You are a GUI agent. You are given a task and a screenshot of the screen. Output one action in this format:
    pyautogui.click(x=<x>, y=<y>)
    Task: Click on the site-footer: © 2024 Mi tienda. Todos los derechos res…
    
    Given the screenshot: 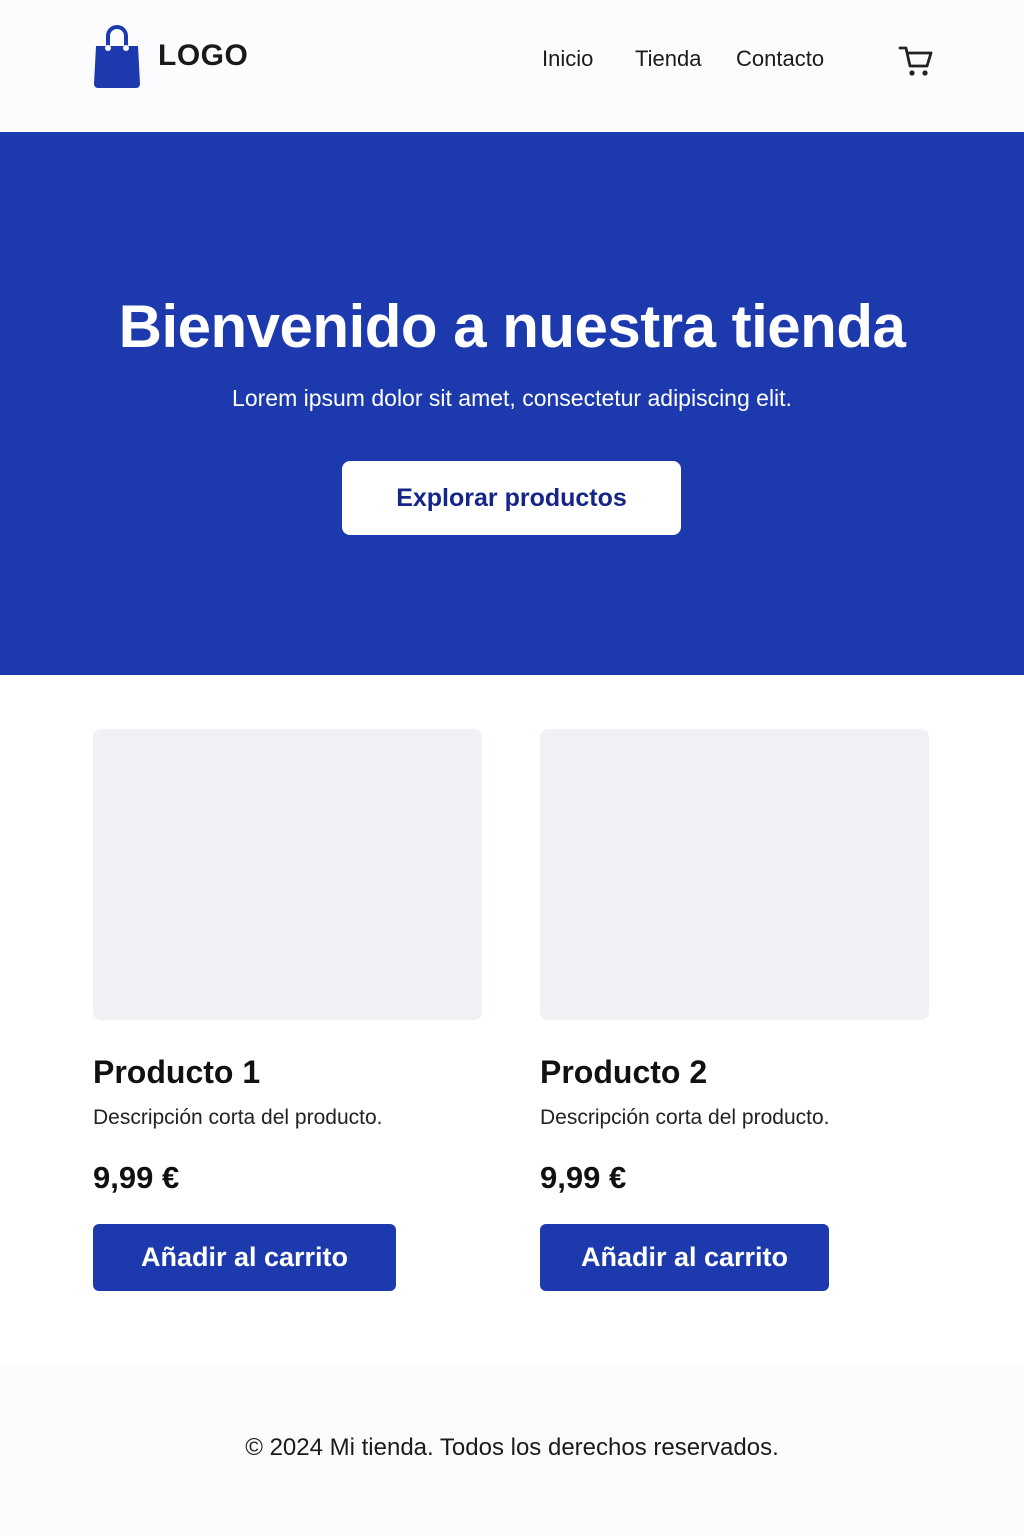 What is the action you would take?
    pyautogui.click(x=512, y=1451)
    